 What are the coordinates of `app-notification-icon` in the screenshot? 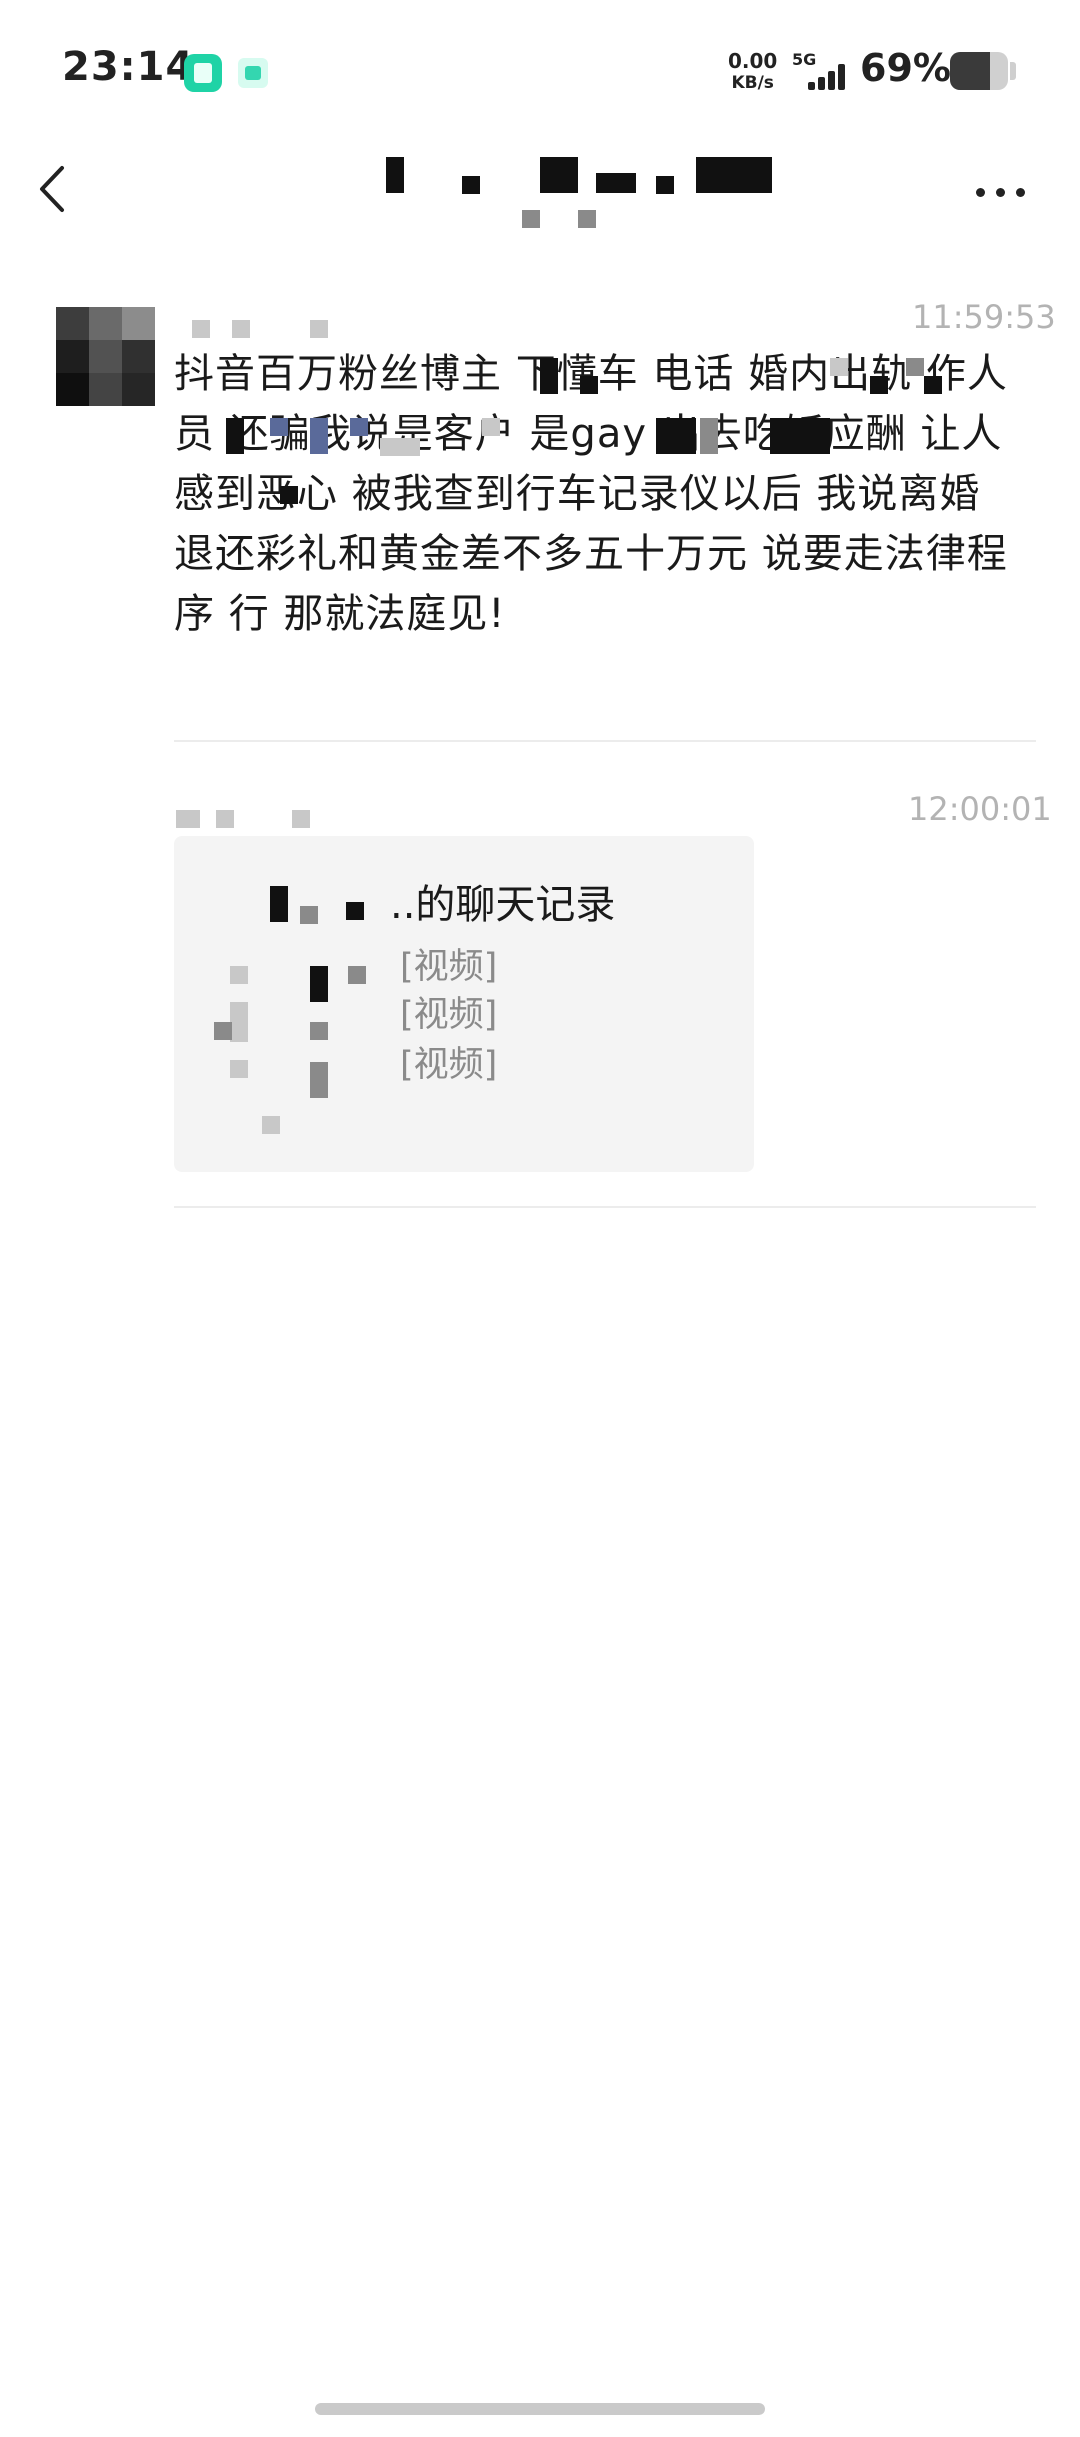 It's located at (203, 73).